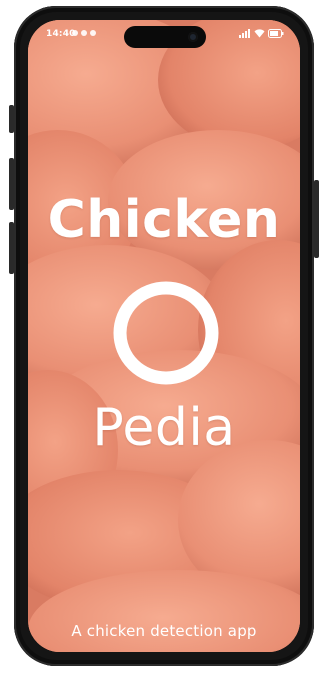  What do you see at coordinates (193, 37) in the screenshot?
I see `front-camera-icon` at bounding box center [193, 37].